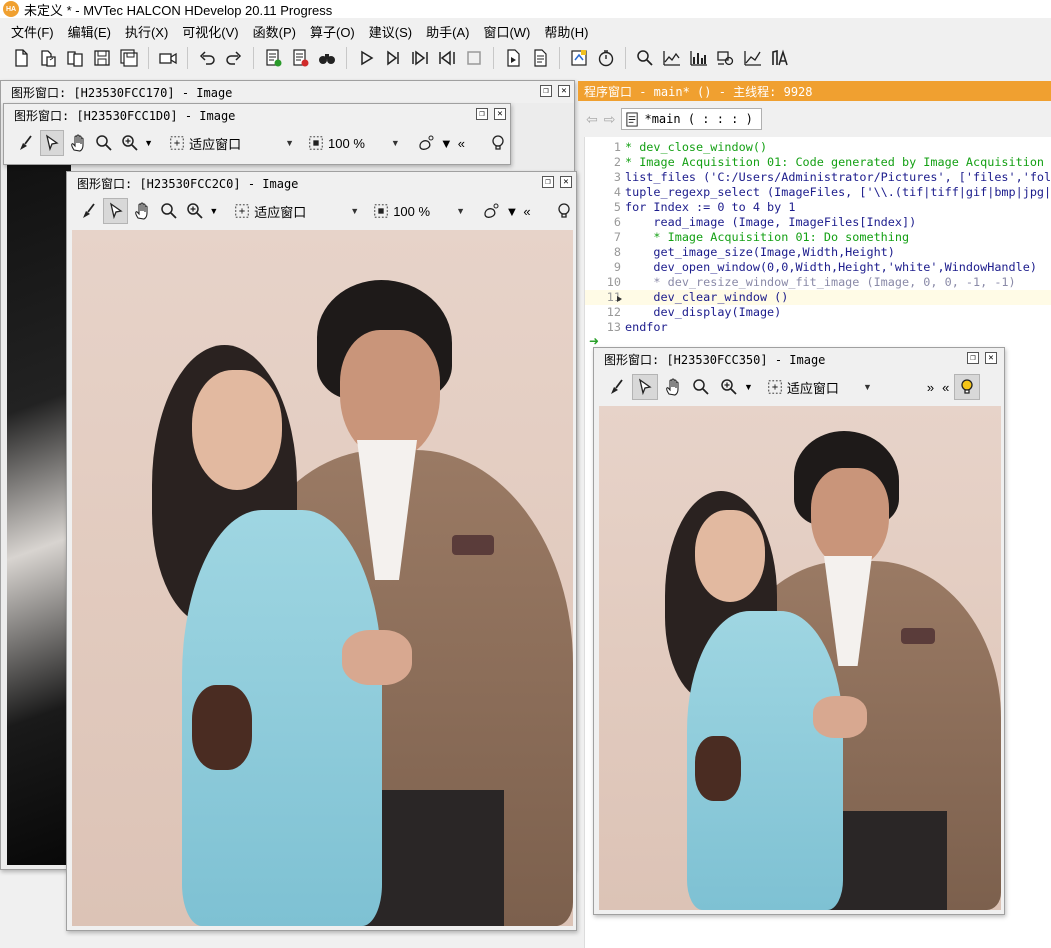  What do you see at coordinates (780, 58) in the screenshot?
I see `font-tool-icon` at bounding box center [780, 58].